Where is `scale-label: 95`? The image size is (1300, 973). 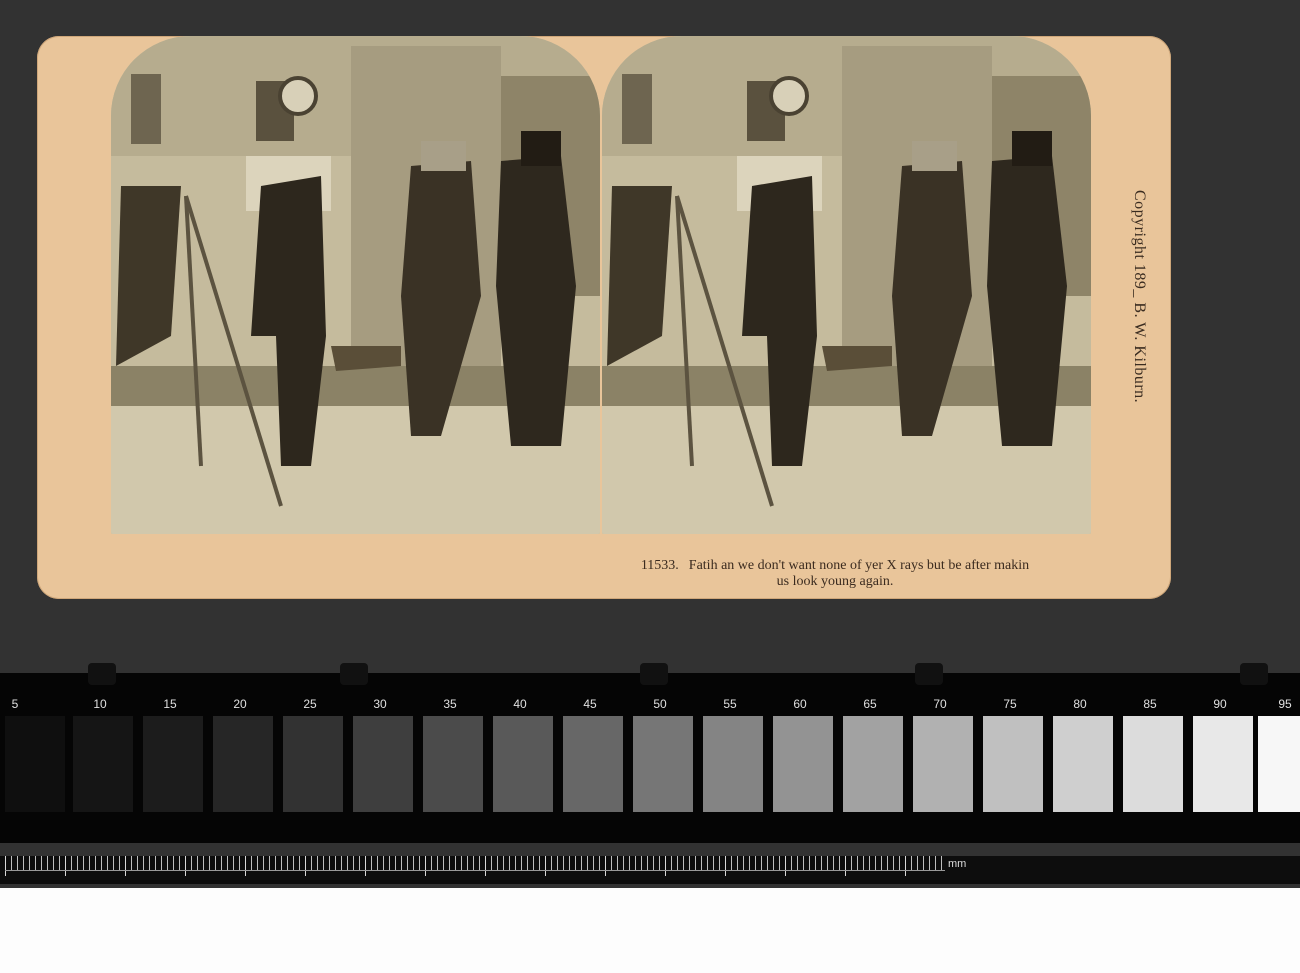 scale-label: 95 is located at coordinates (1285, 704).